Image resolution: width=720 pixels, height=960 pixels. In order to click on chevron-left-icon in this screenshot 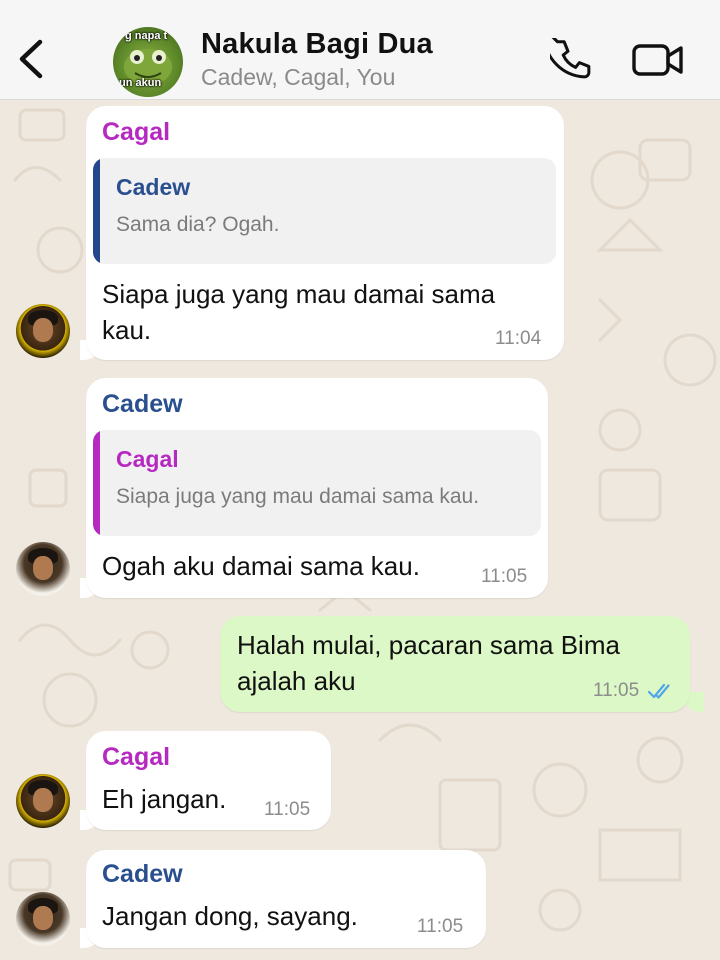, I will do `click(31, 59)`.